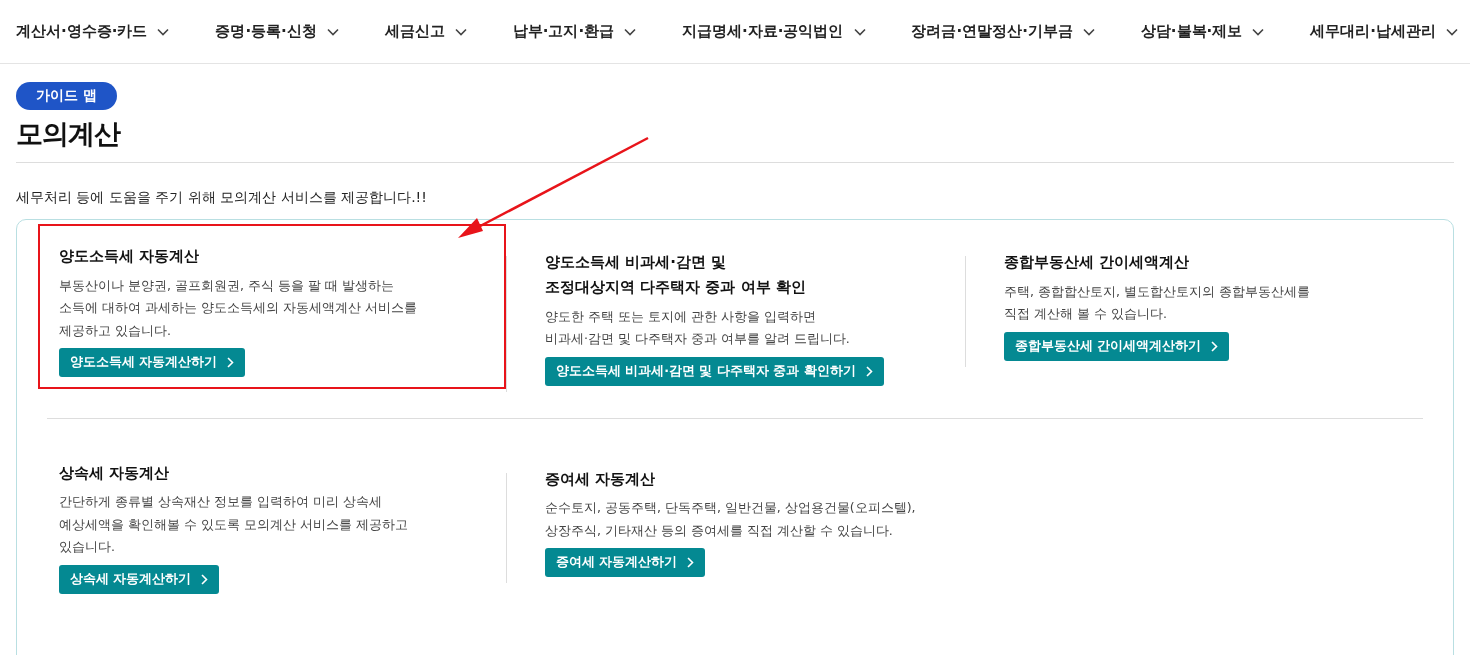 Image resolution: width=1470 pixels, height=655 pixels. Describe the element at coordinates (574, 31) in the screenshot. I see `nav-menu-item: 납부·고지·환급` at that location.